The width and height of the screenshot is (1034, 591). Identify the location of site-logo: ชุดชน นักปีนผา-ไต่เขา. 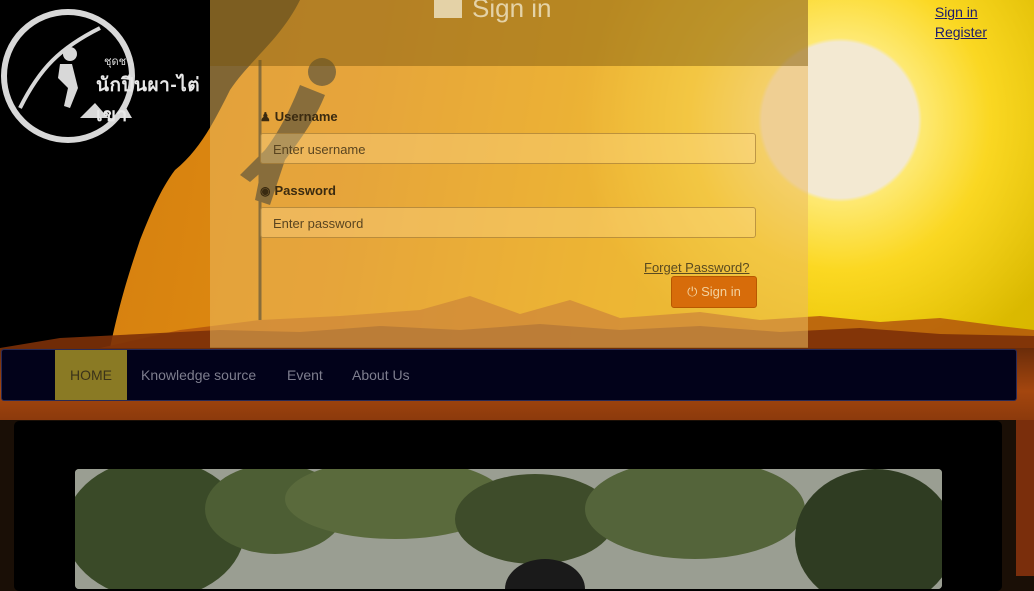
(107, 78).